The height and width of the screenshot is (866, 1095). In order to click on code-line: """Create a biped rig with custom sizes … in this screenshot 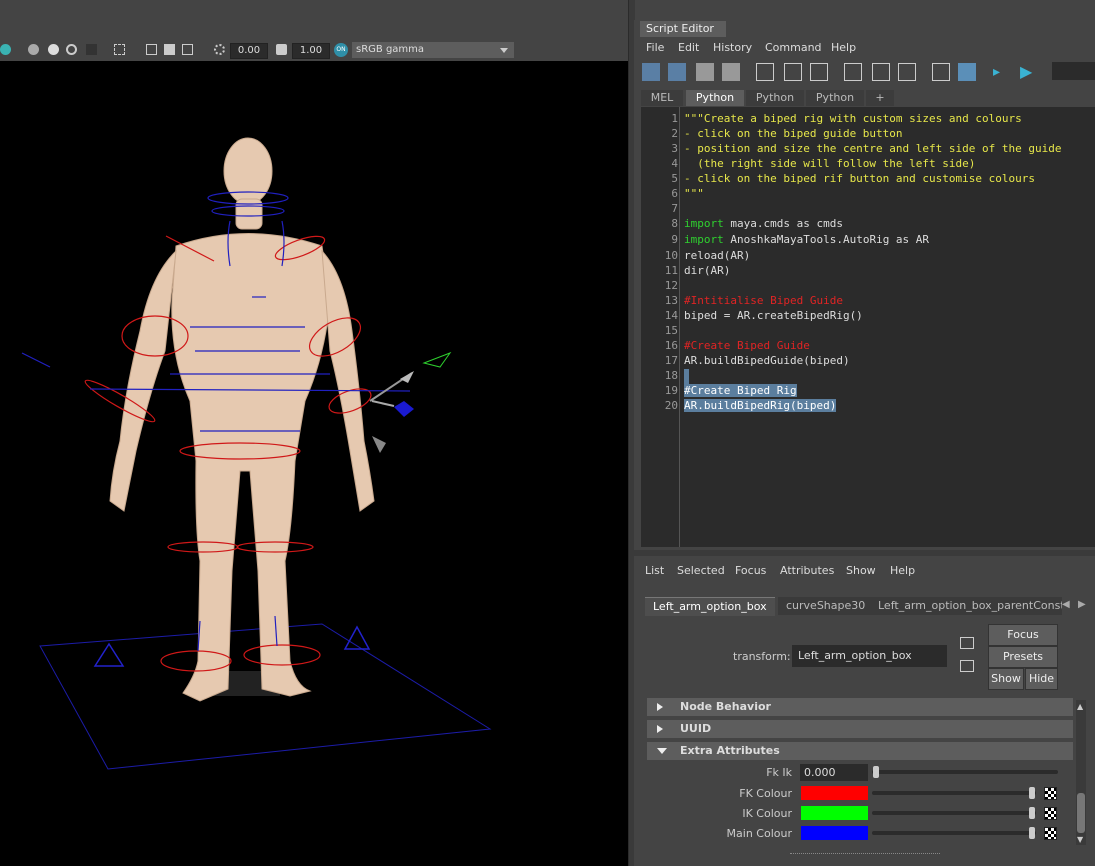, I will do `click(853, 118)`.